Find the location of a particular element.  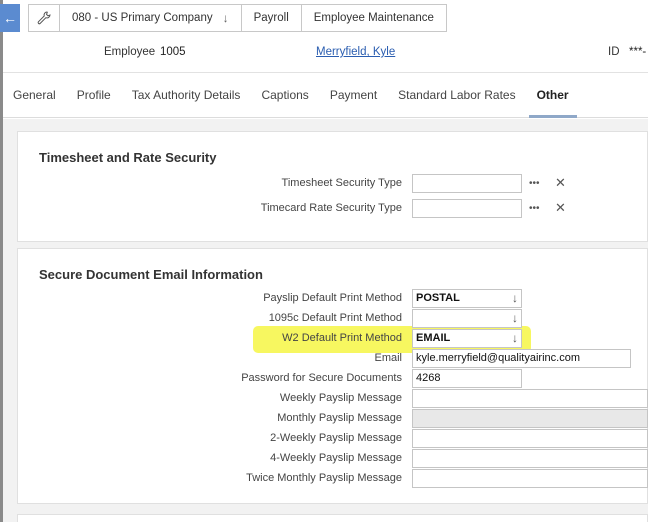

breadcrumb-company: 080 - US Primary Company ↓ is located at coordinates (150, 18).